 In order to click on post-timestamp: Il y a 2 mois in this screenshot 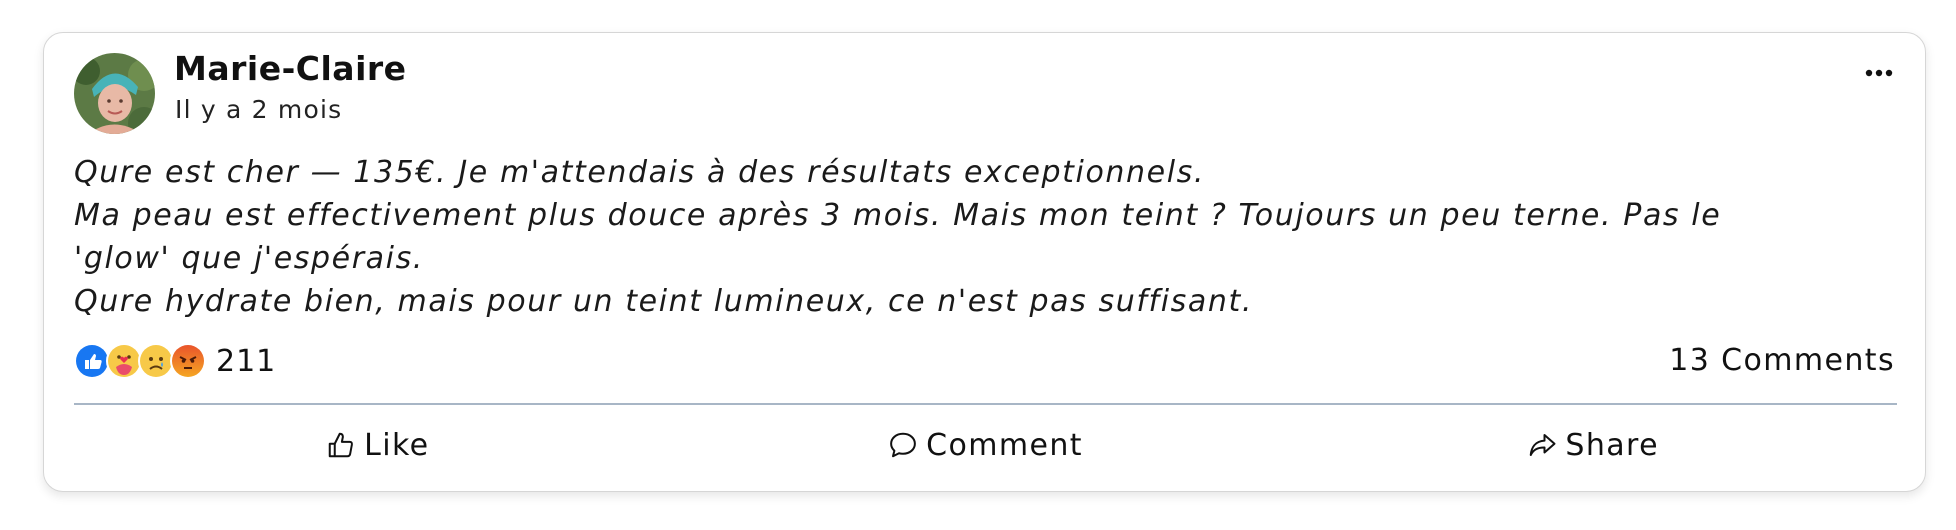, I will do `click(258, 109)`.